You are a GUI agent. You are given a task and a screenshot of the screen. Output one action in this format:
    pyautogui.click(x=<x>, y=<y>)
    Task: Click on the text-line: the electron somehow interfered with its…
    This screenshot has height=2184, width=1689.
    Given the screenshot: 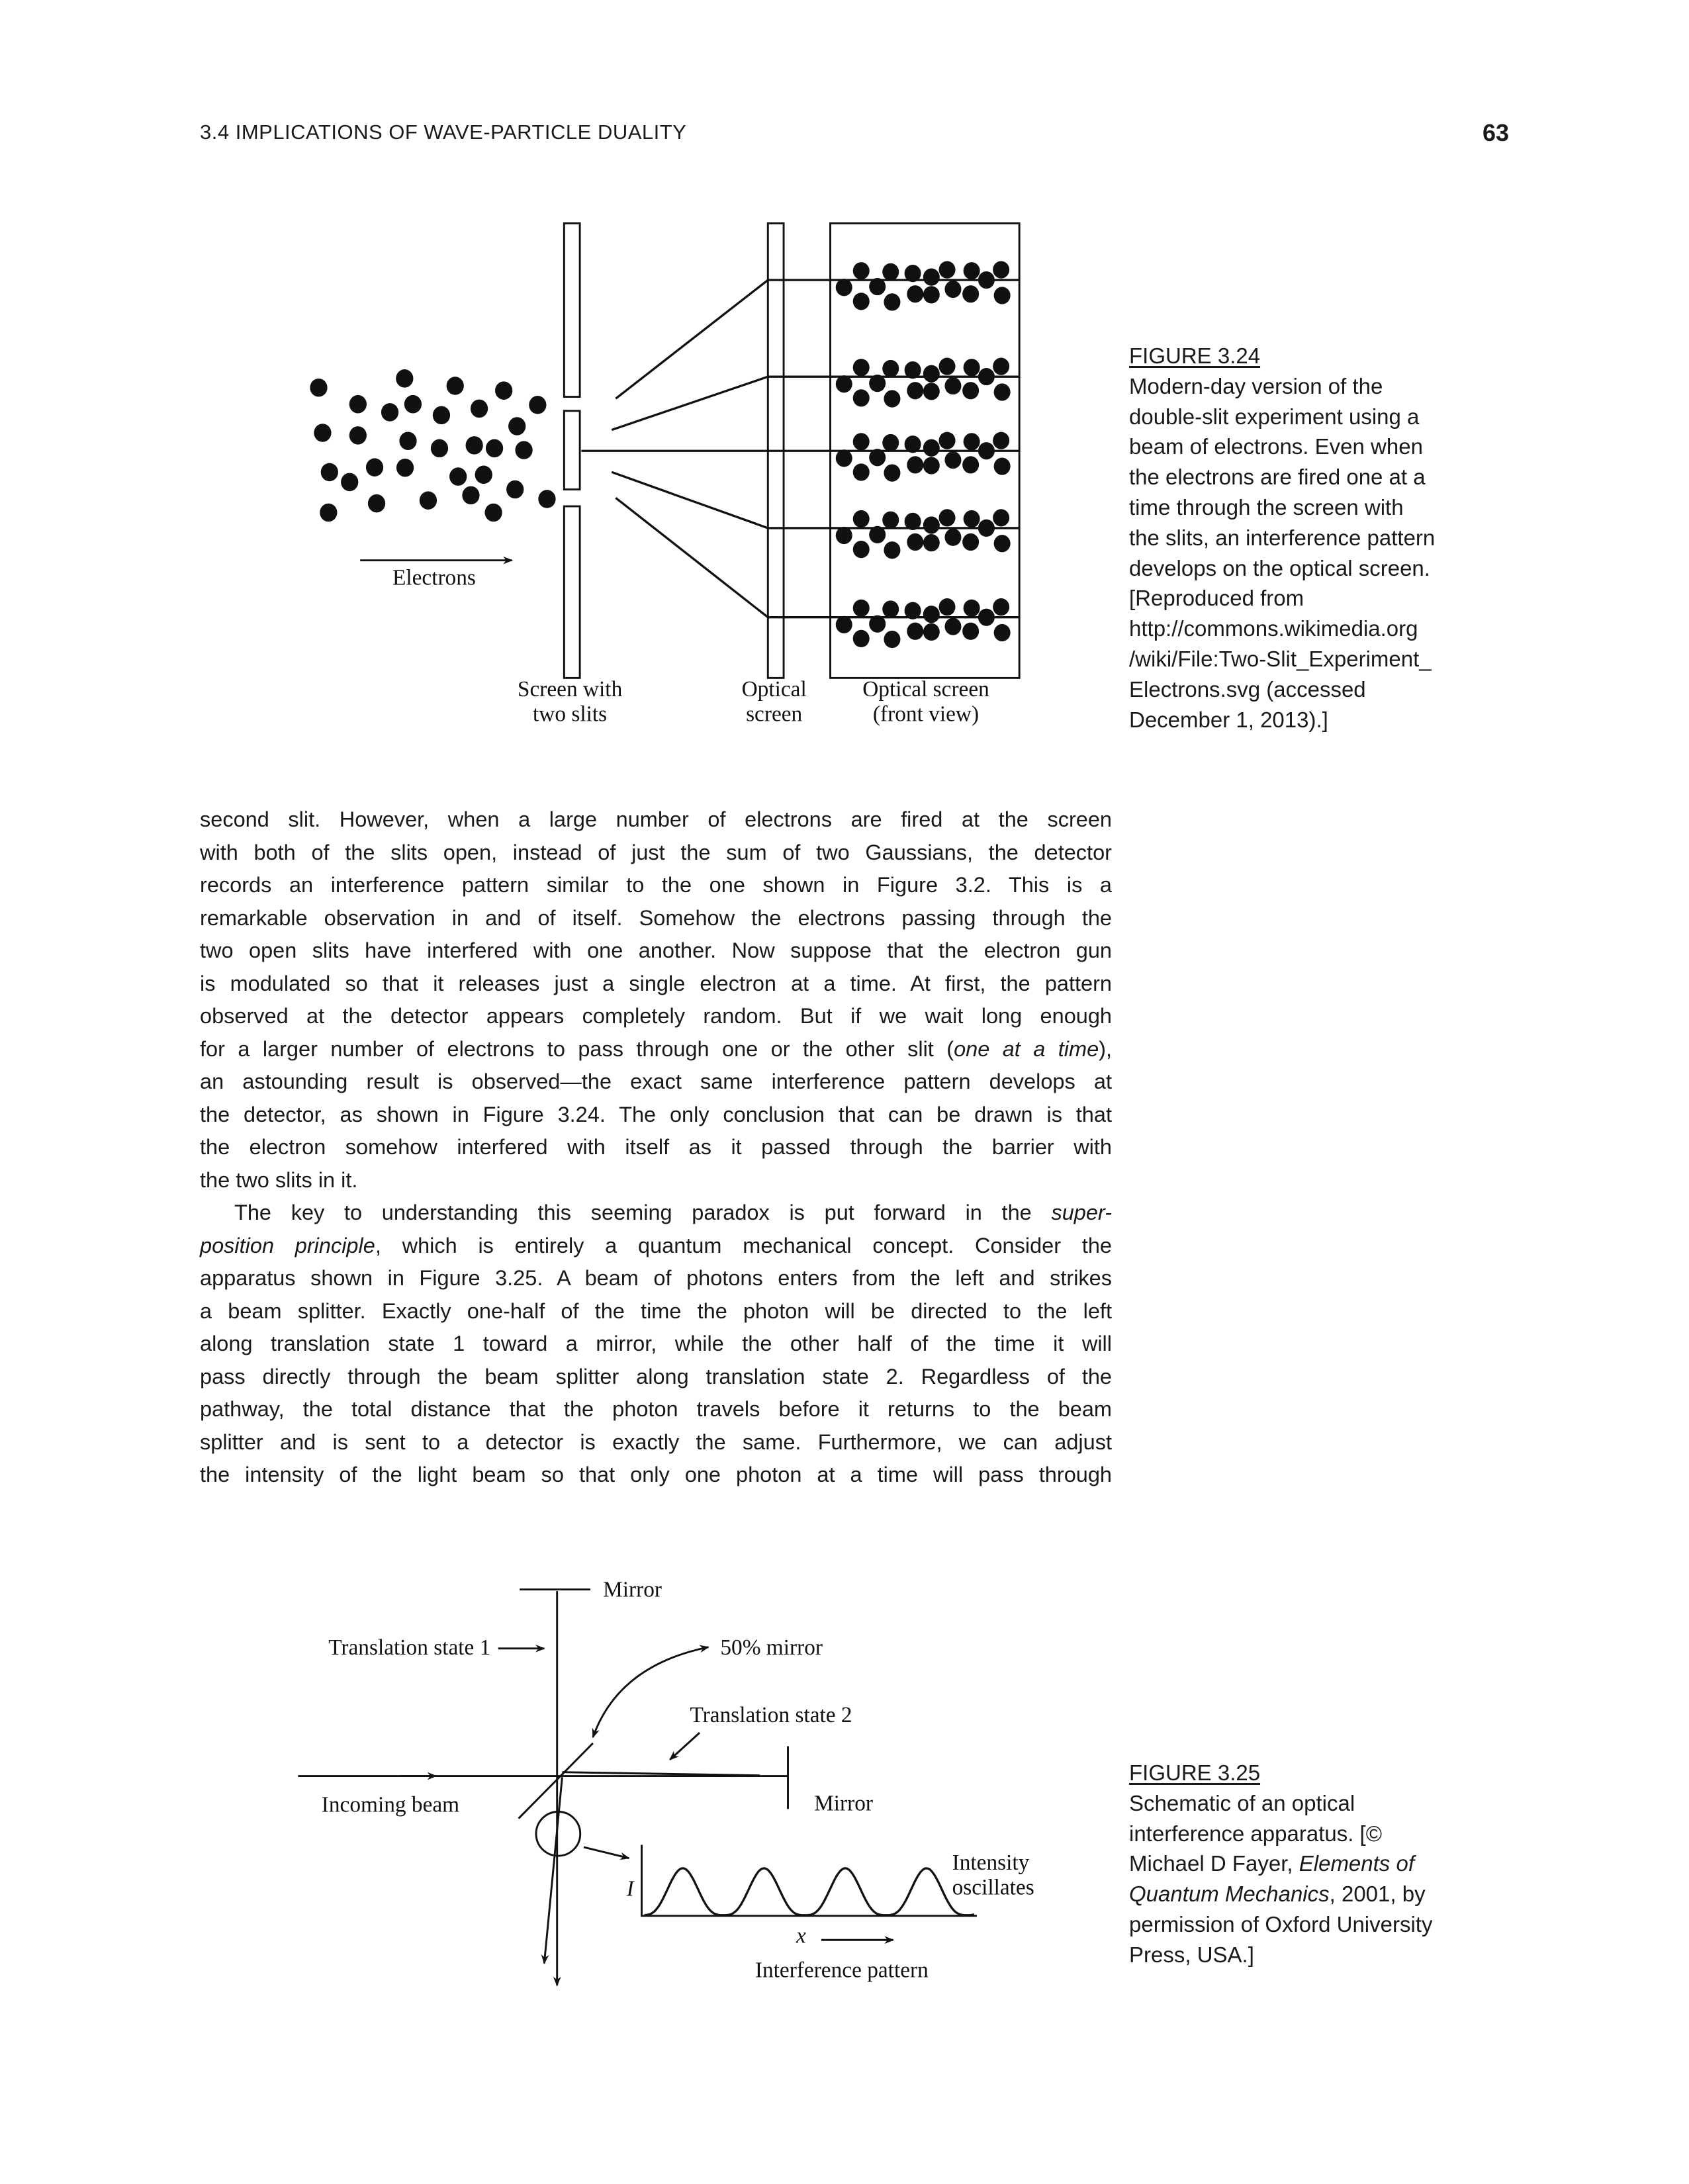 What is the action you would take?
    pyautogui.click(x=656, y=1147)
    